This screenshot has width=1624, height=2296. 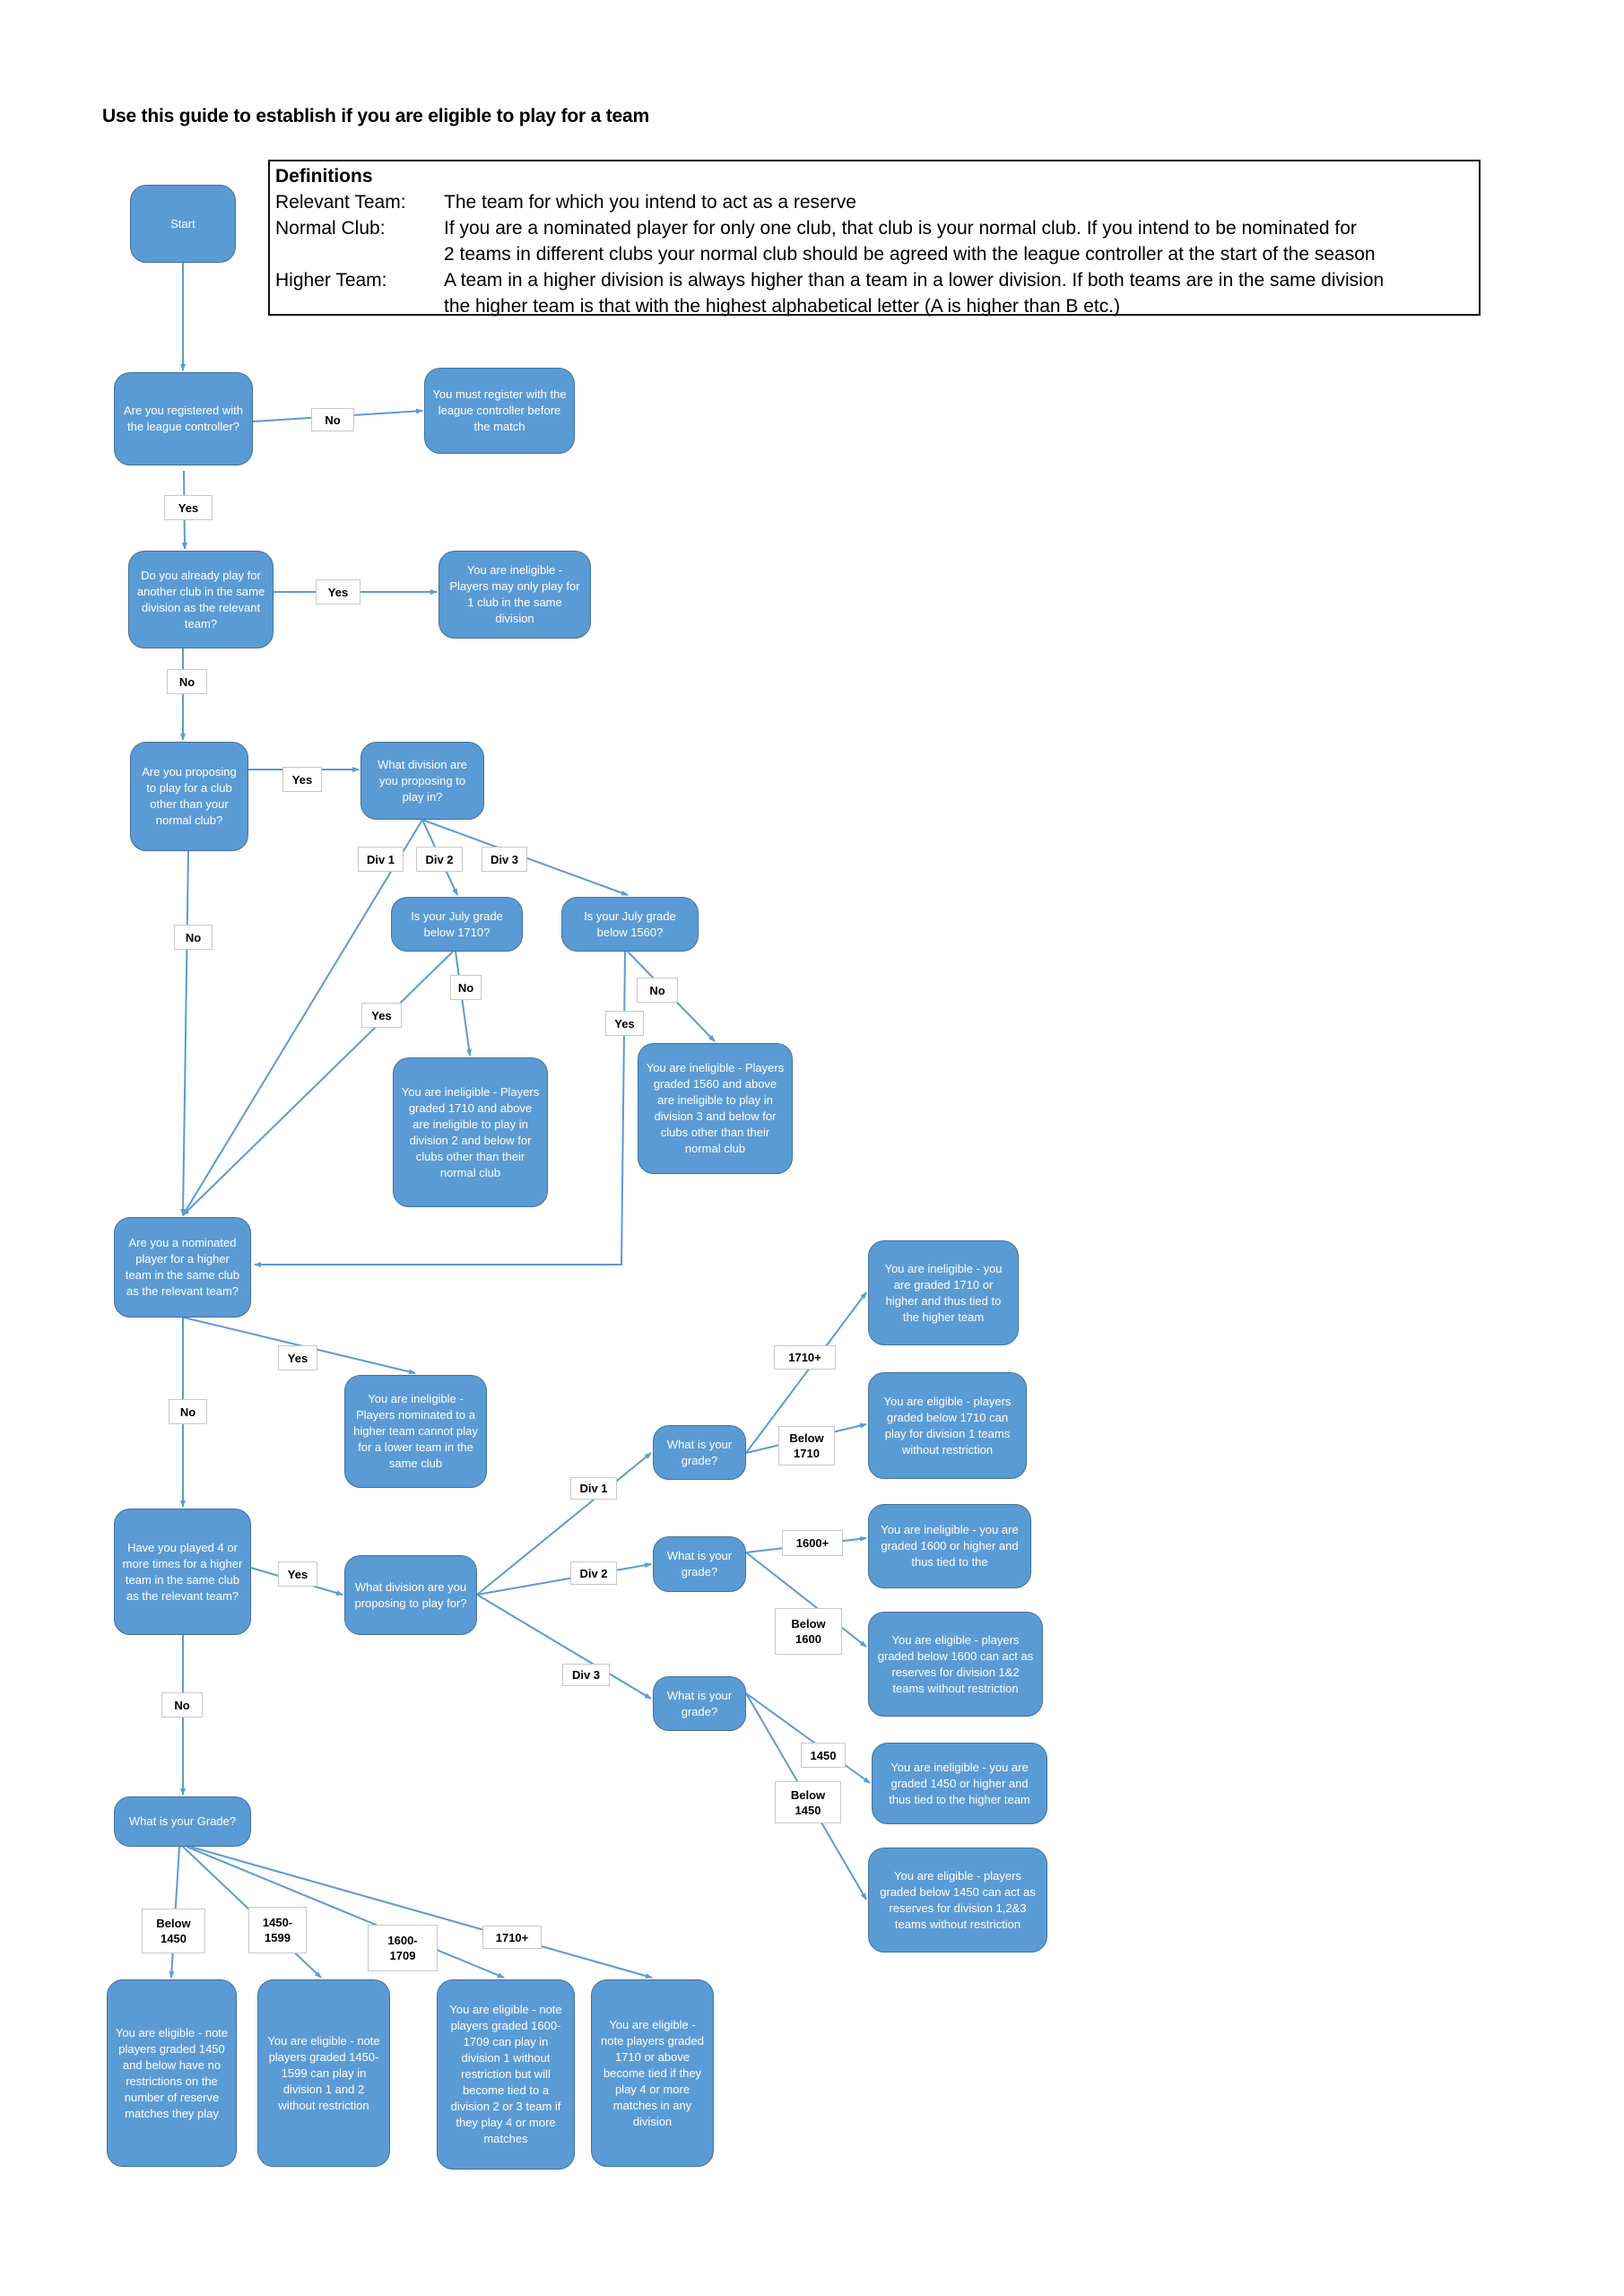 What do you see at coordinates (699, 1564) in the screenshot?
I see `node-q-grade-div2: What is your grade?` at bounding box center [699, 1564].